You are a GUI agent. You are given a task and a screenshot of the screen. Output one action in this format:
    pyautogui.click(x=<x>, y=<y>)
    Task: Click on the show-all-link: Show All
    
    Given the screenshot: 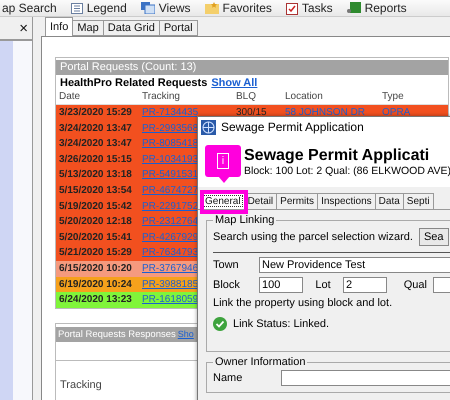 What is the action you would take?
    pyautogui.click(x=234, y=82)
    